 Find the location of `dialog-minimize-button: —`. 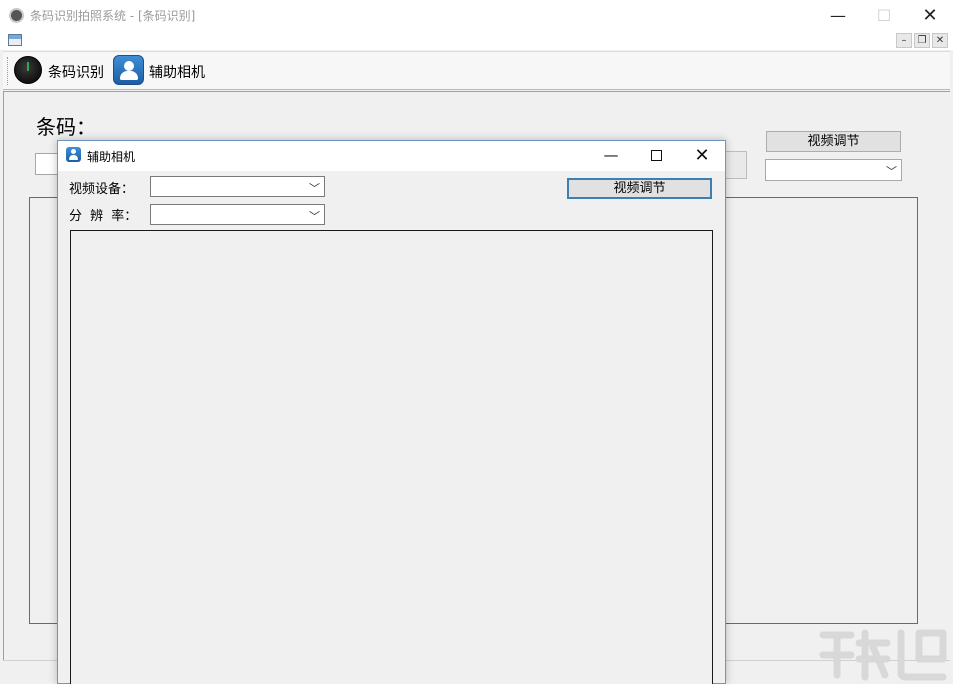

dialog-minimize-button: — is located at coordinates (611, 155).